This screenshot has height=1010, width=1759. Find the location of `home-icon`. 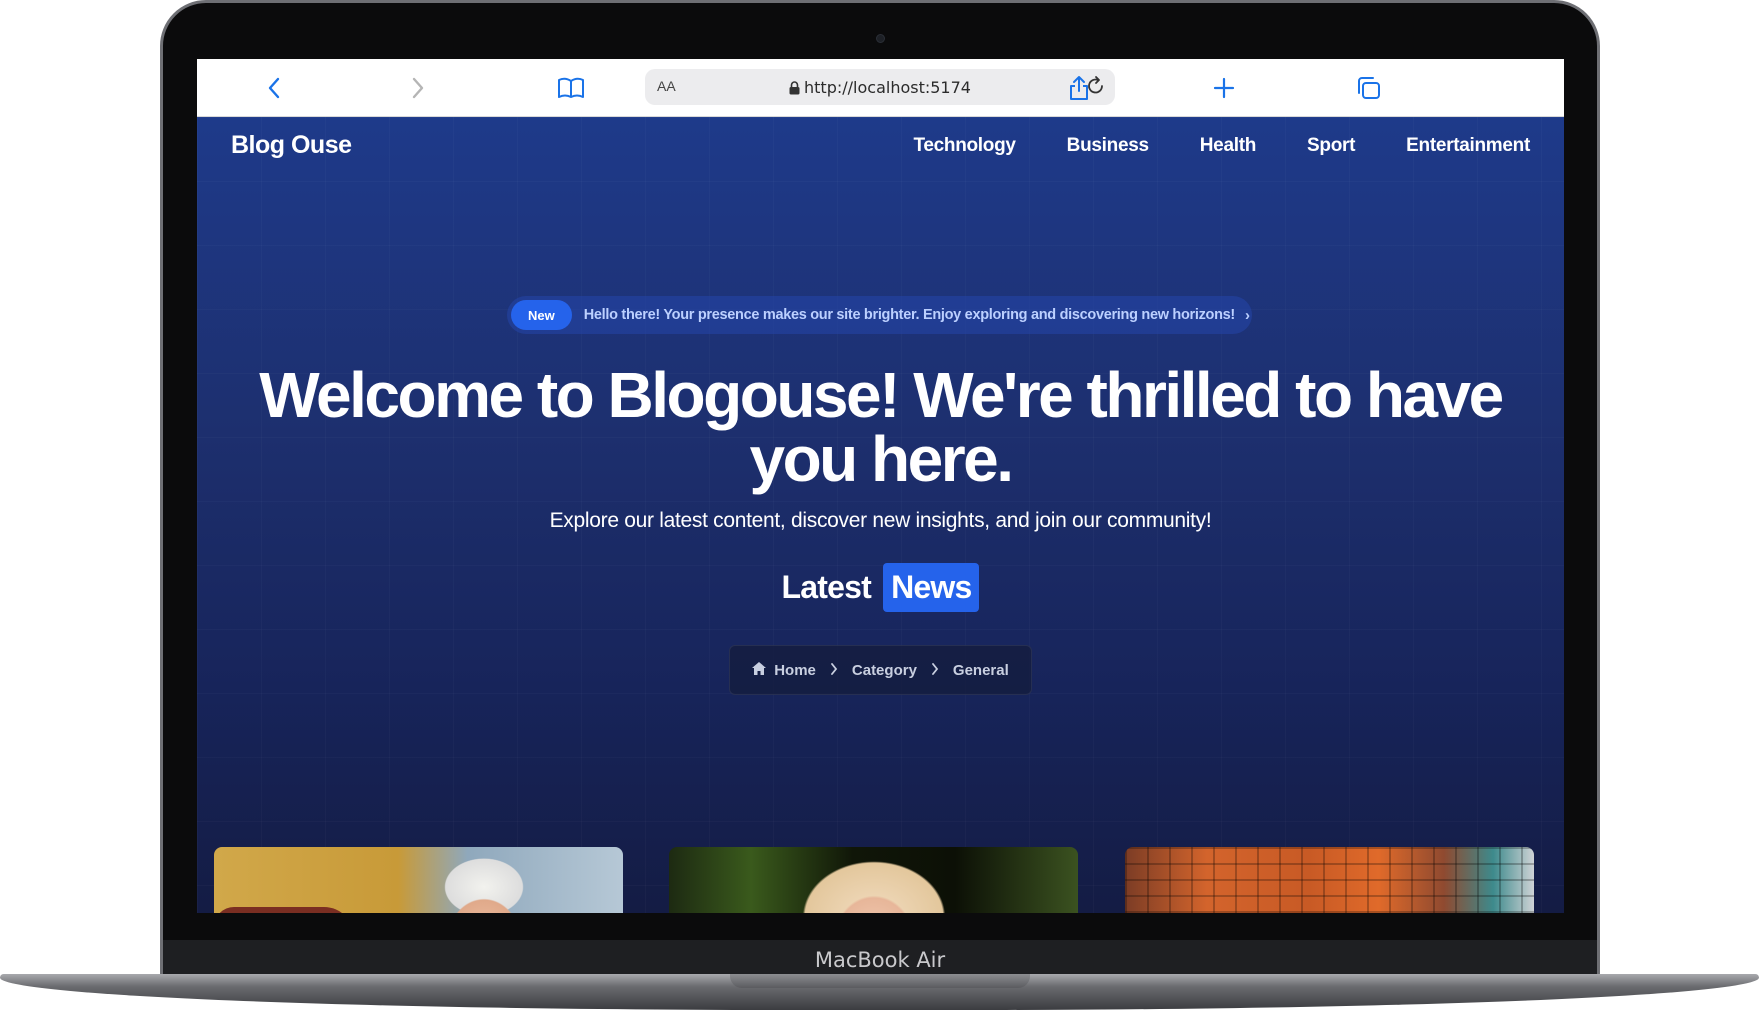

home-icon is located at coordinates (759, 670).